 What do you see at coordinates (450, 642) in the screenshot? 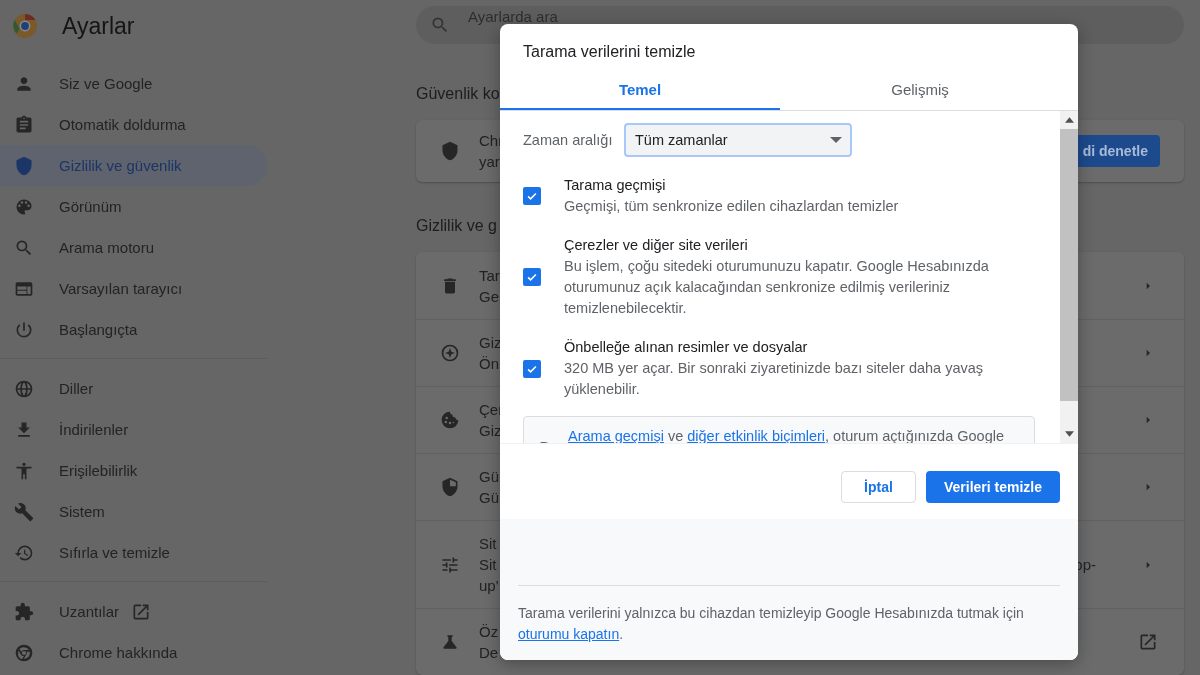
I see `flask-icon` at bounding box center [450, 642].